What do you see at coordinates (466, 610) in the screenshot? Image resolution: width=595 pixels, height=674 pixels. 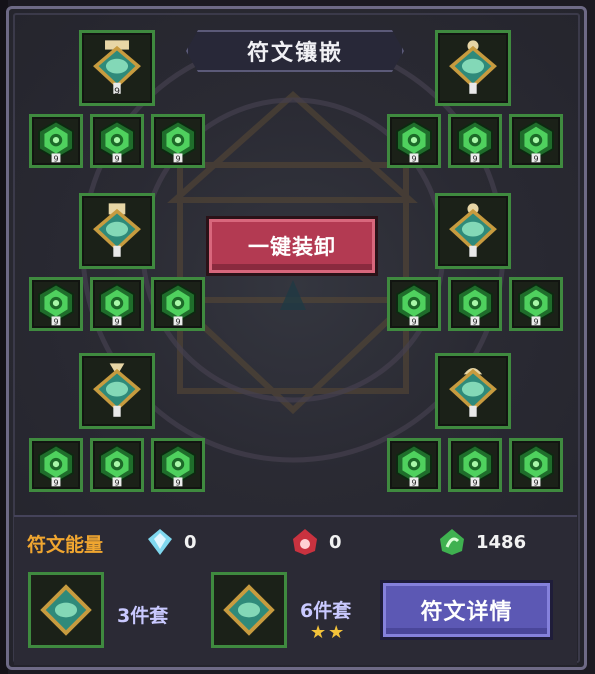 I see `rune-details-button: 符文详情` at bounding box center [466, 610].